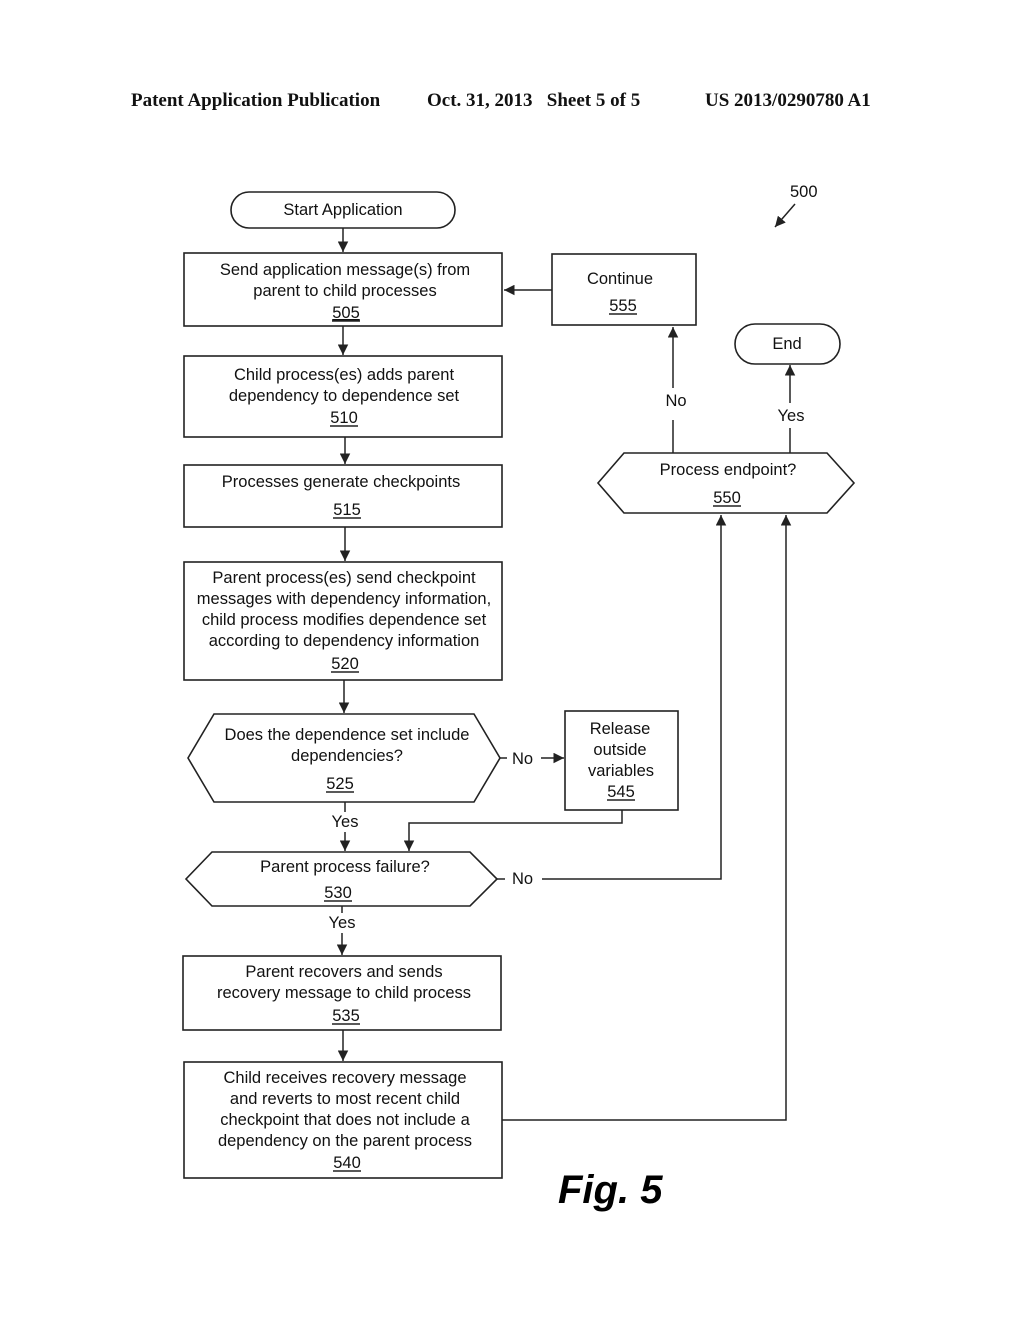 This screenshot has width=1024, height=1320. What do you see at coordinates (345, 1099) in the screenshot?
I see `node-540-line-2: and reverts to most recent child` at bounding box center [345, 1099].